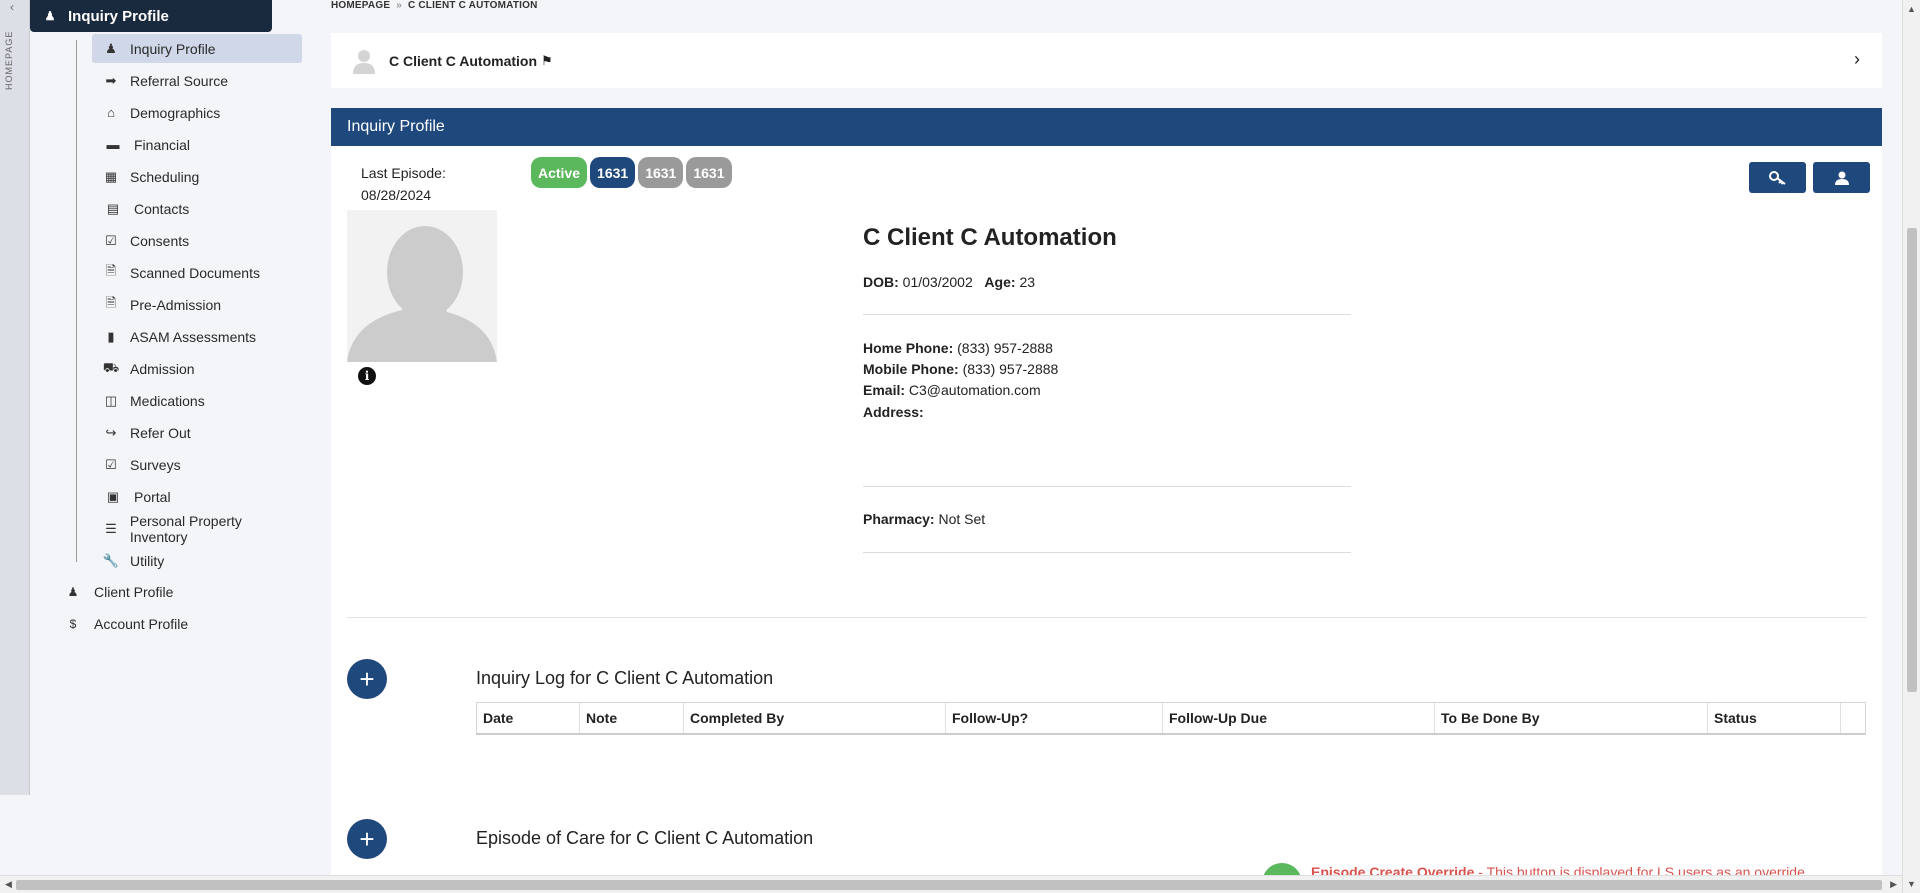  Describe the element at coordinates (197, 336) in the screenshot. I see `sidebar-item-asam-assessments: ▮ ASAM Assessments` at that location.